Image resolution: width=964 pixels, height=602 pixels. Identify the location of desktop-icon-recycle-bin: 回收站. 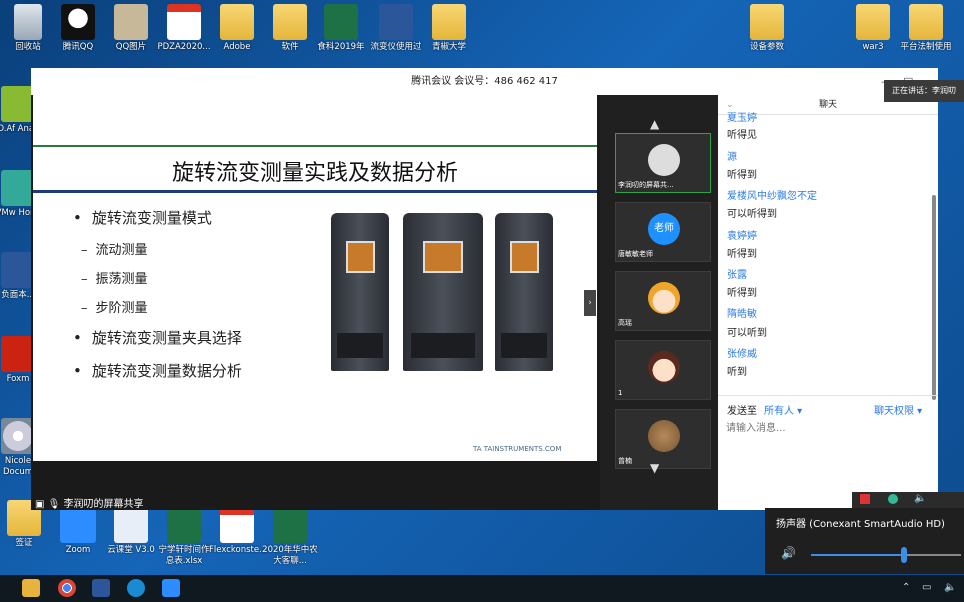
(28, 28).